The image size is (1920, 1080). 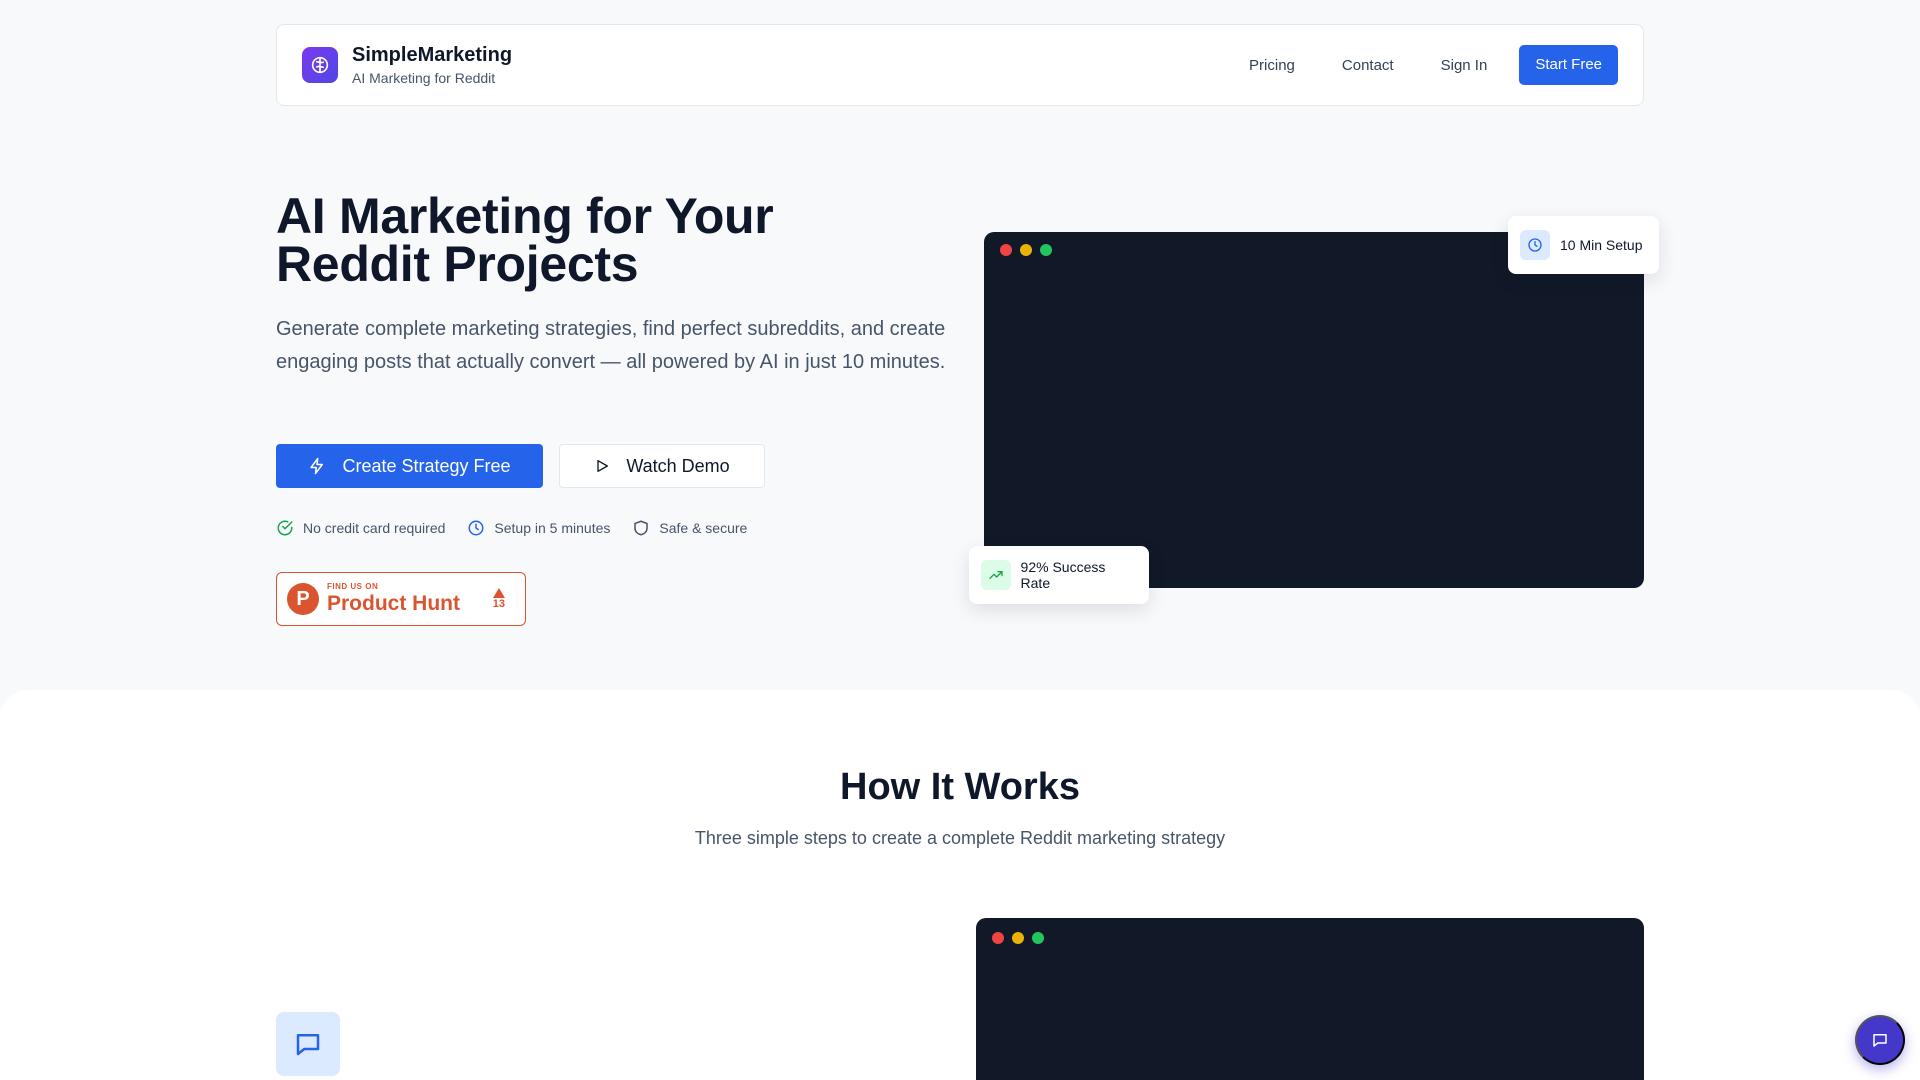 I want to click on hero-title-line2: Reddit Projects, so click(x=457, y=264).